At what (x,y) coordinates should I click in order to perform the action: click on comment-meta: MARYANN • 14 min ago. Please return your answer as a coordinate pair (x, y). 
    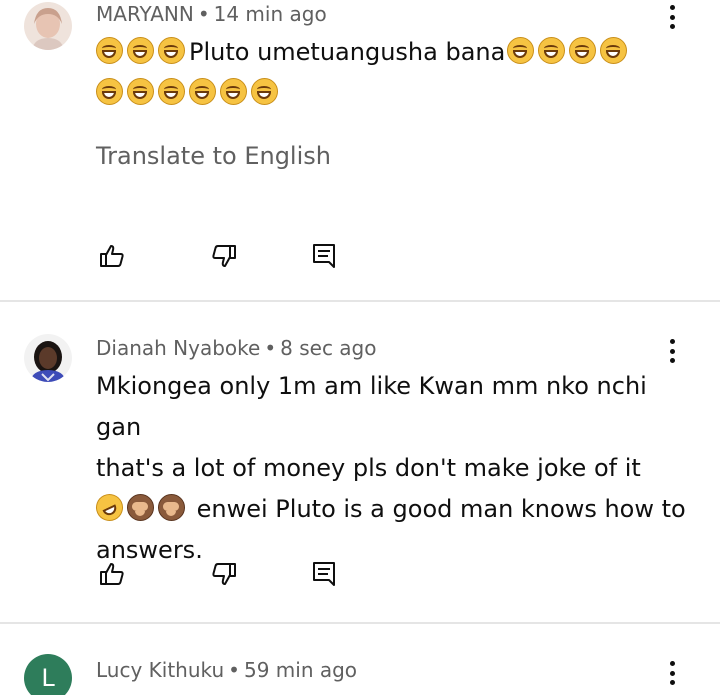
    Looking at the image, I should click on (211, 14).